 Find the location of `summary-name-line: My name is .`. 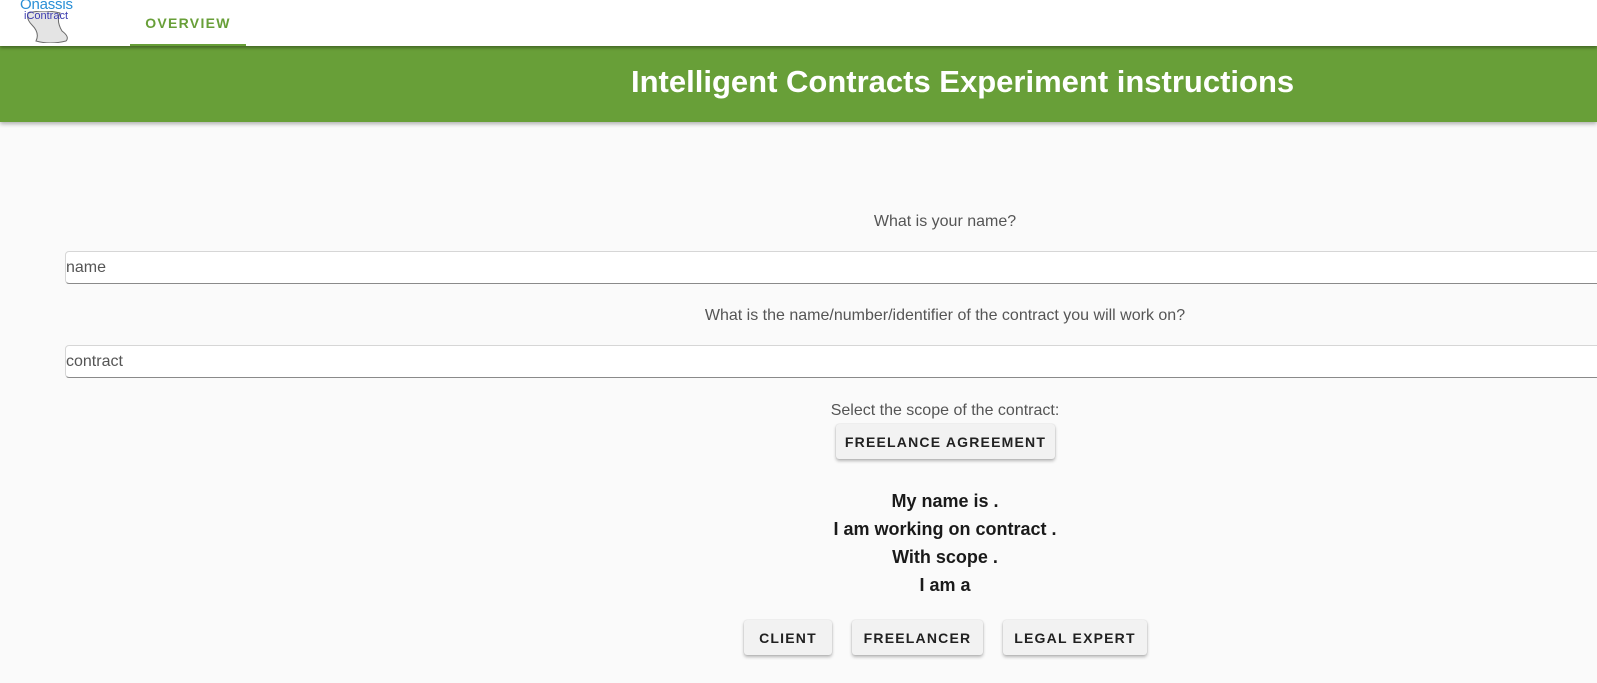

summary-name-line: My name is . is located at coordinates (945, 501).